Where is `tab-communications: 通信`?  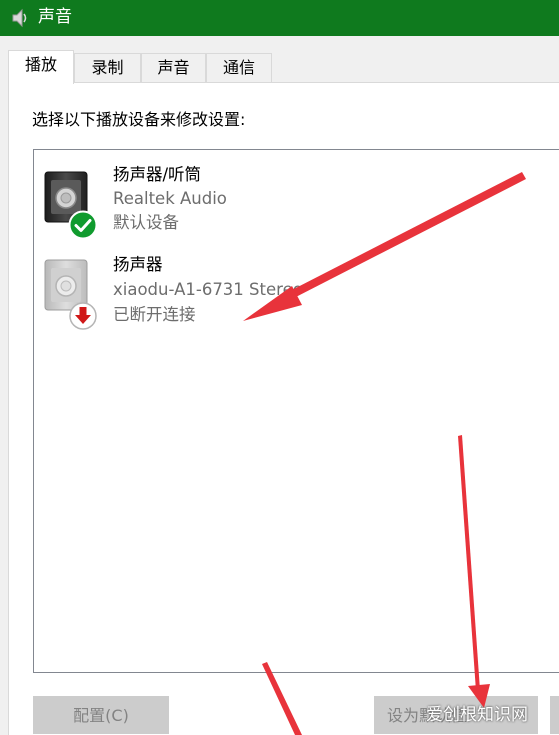 tab-communications: 通信 is located at coordinates (239, 68).